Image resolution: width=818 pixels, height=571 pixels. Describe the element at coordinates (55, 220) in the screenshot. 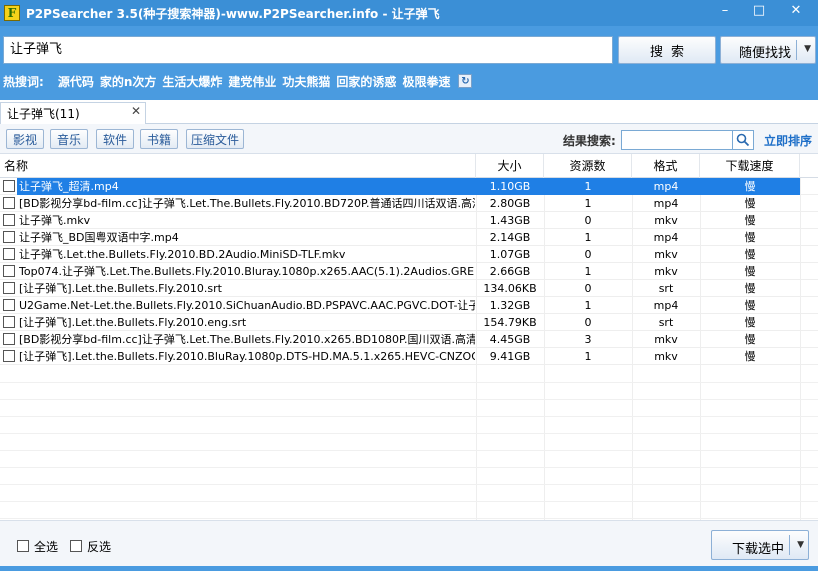

I see `file-name: 让子弹飞.mkv` at that location.